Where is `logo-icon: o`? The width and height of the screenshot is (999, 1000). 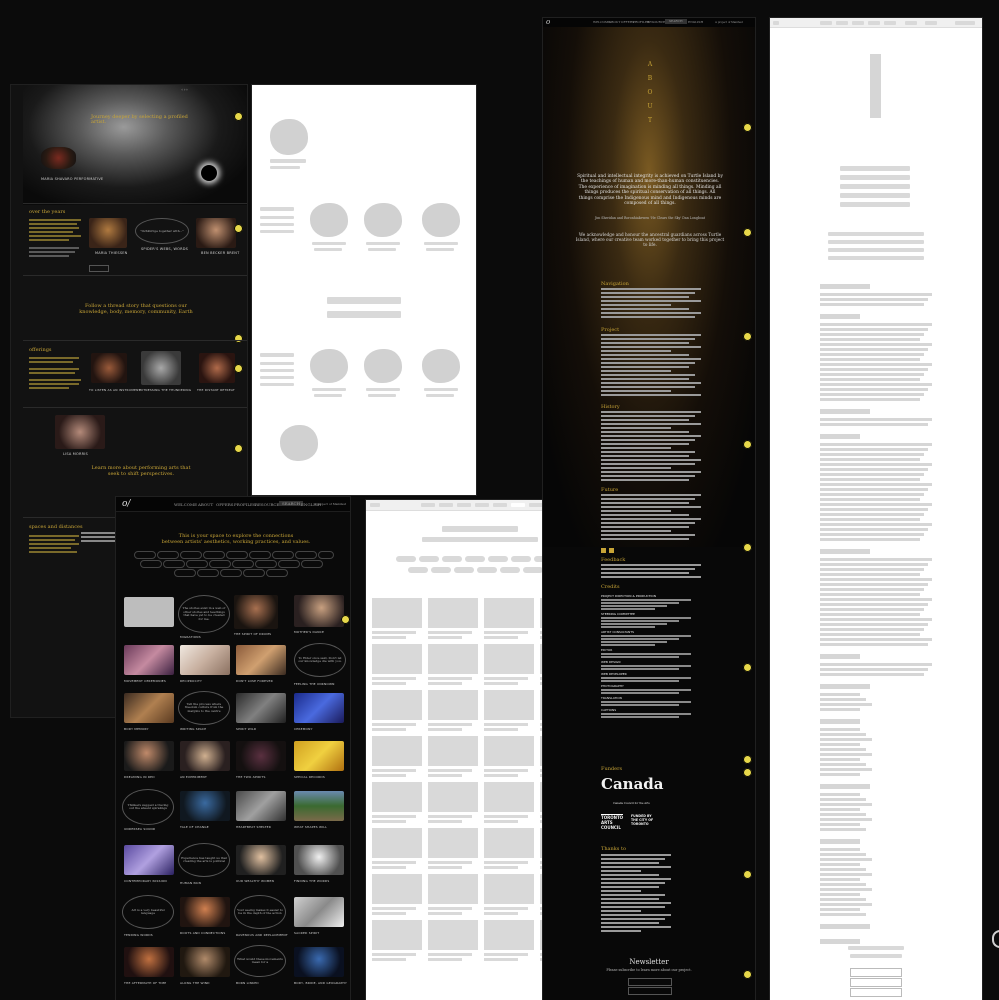
logo-icon: o is located at coordinates (548, 22).